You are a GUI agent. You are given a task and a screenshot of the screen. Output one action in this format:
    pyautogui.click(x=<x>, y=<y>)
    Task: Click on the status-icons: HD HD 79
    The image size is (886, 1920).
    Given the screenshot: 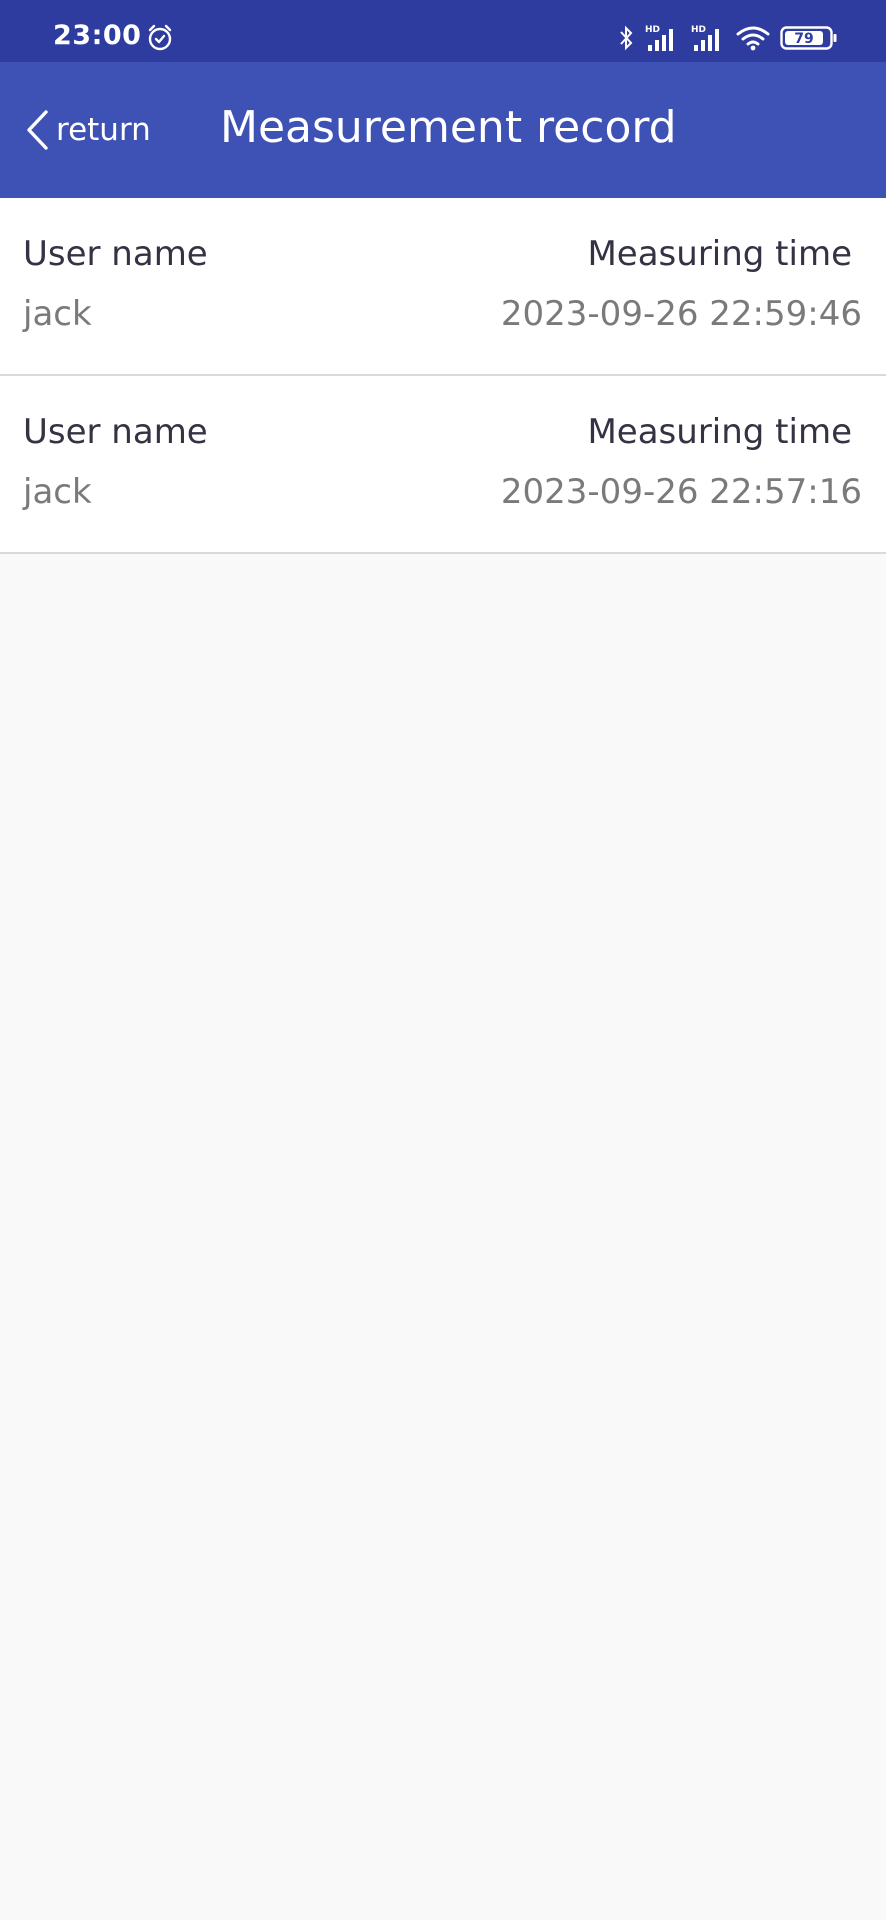 What is the action you would take?
    pyautogui.click(x=728, y=38)
    